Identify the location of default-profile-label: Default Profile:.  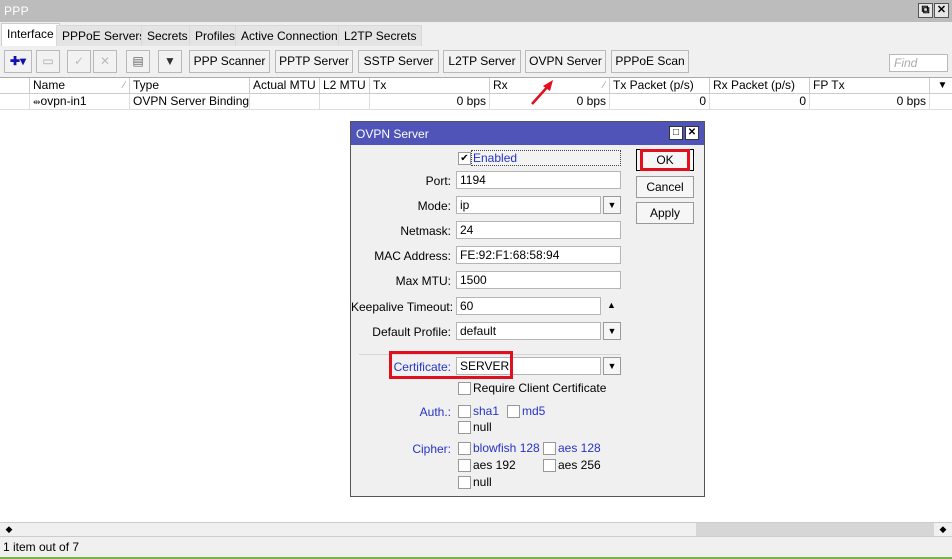
(411, 332).